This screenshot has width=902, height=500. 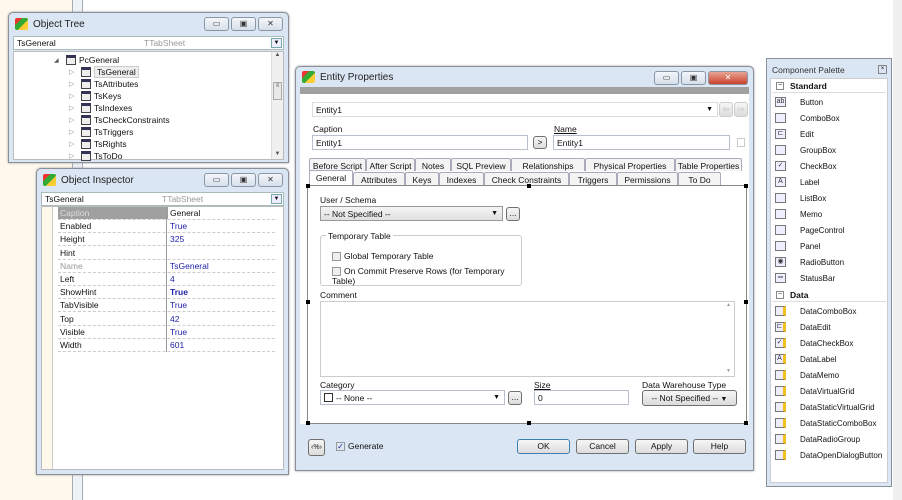 What do you see at coordinates (174, 319) in the screenshot?
I see `property-value: 42` at bounding box center [174, 319].